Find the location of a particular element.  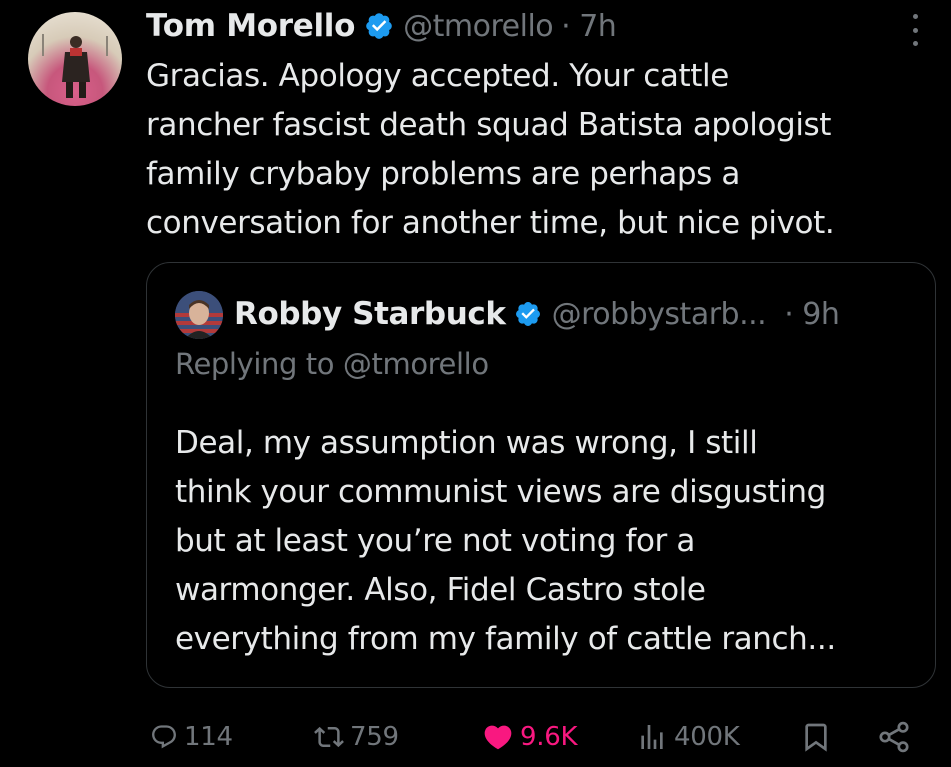

views-icon is located at coordinates (652, 737).